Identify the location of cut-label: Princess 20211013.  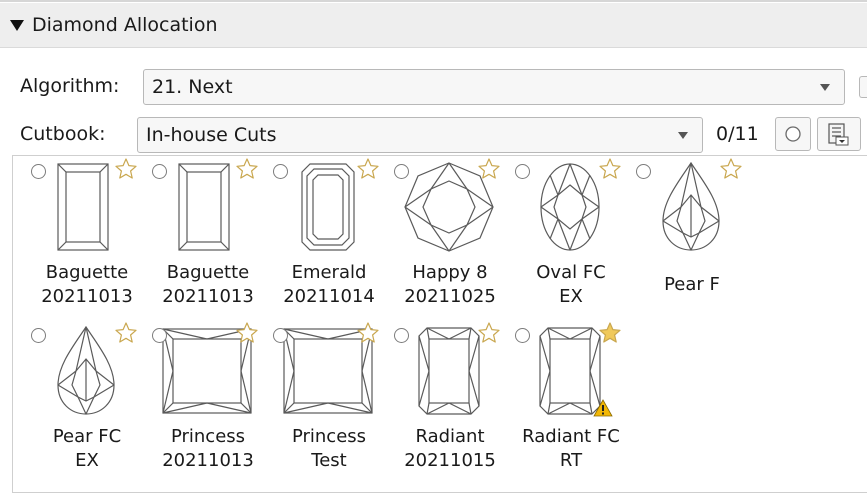
(208, 449).